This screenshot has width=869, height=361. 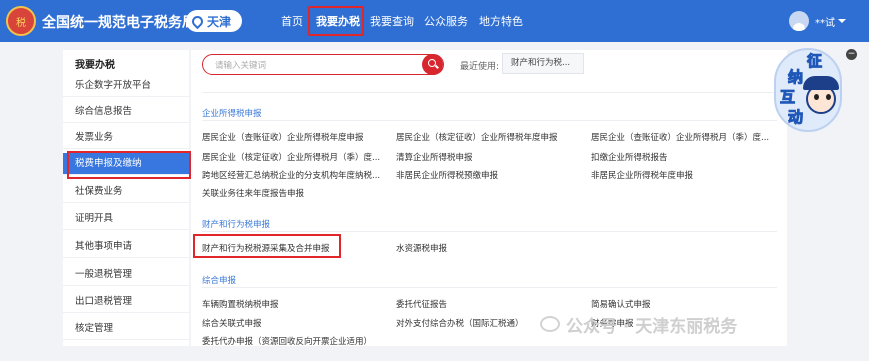 I want to click on search-icon, so click(x=432, y=64).